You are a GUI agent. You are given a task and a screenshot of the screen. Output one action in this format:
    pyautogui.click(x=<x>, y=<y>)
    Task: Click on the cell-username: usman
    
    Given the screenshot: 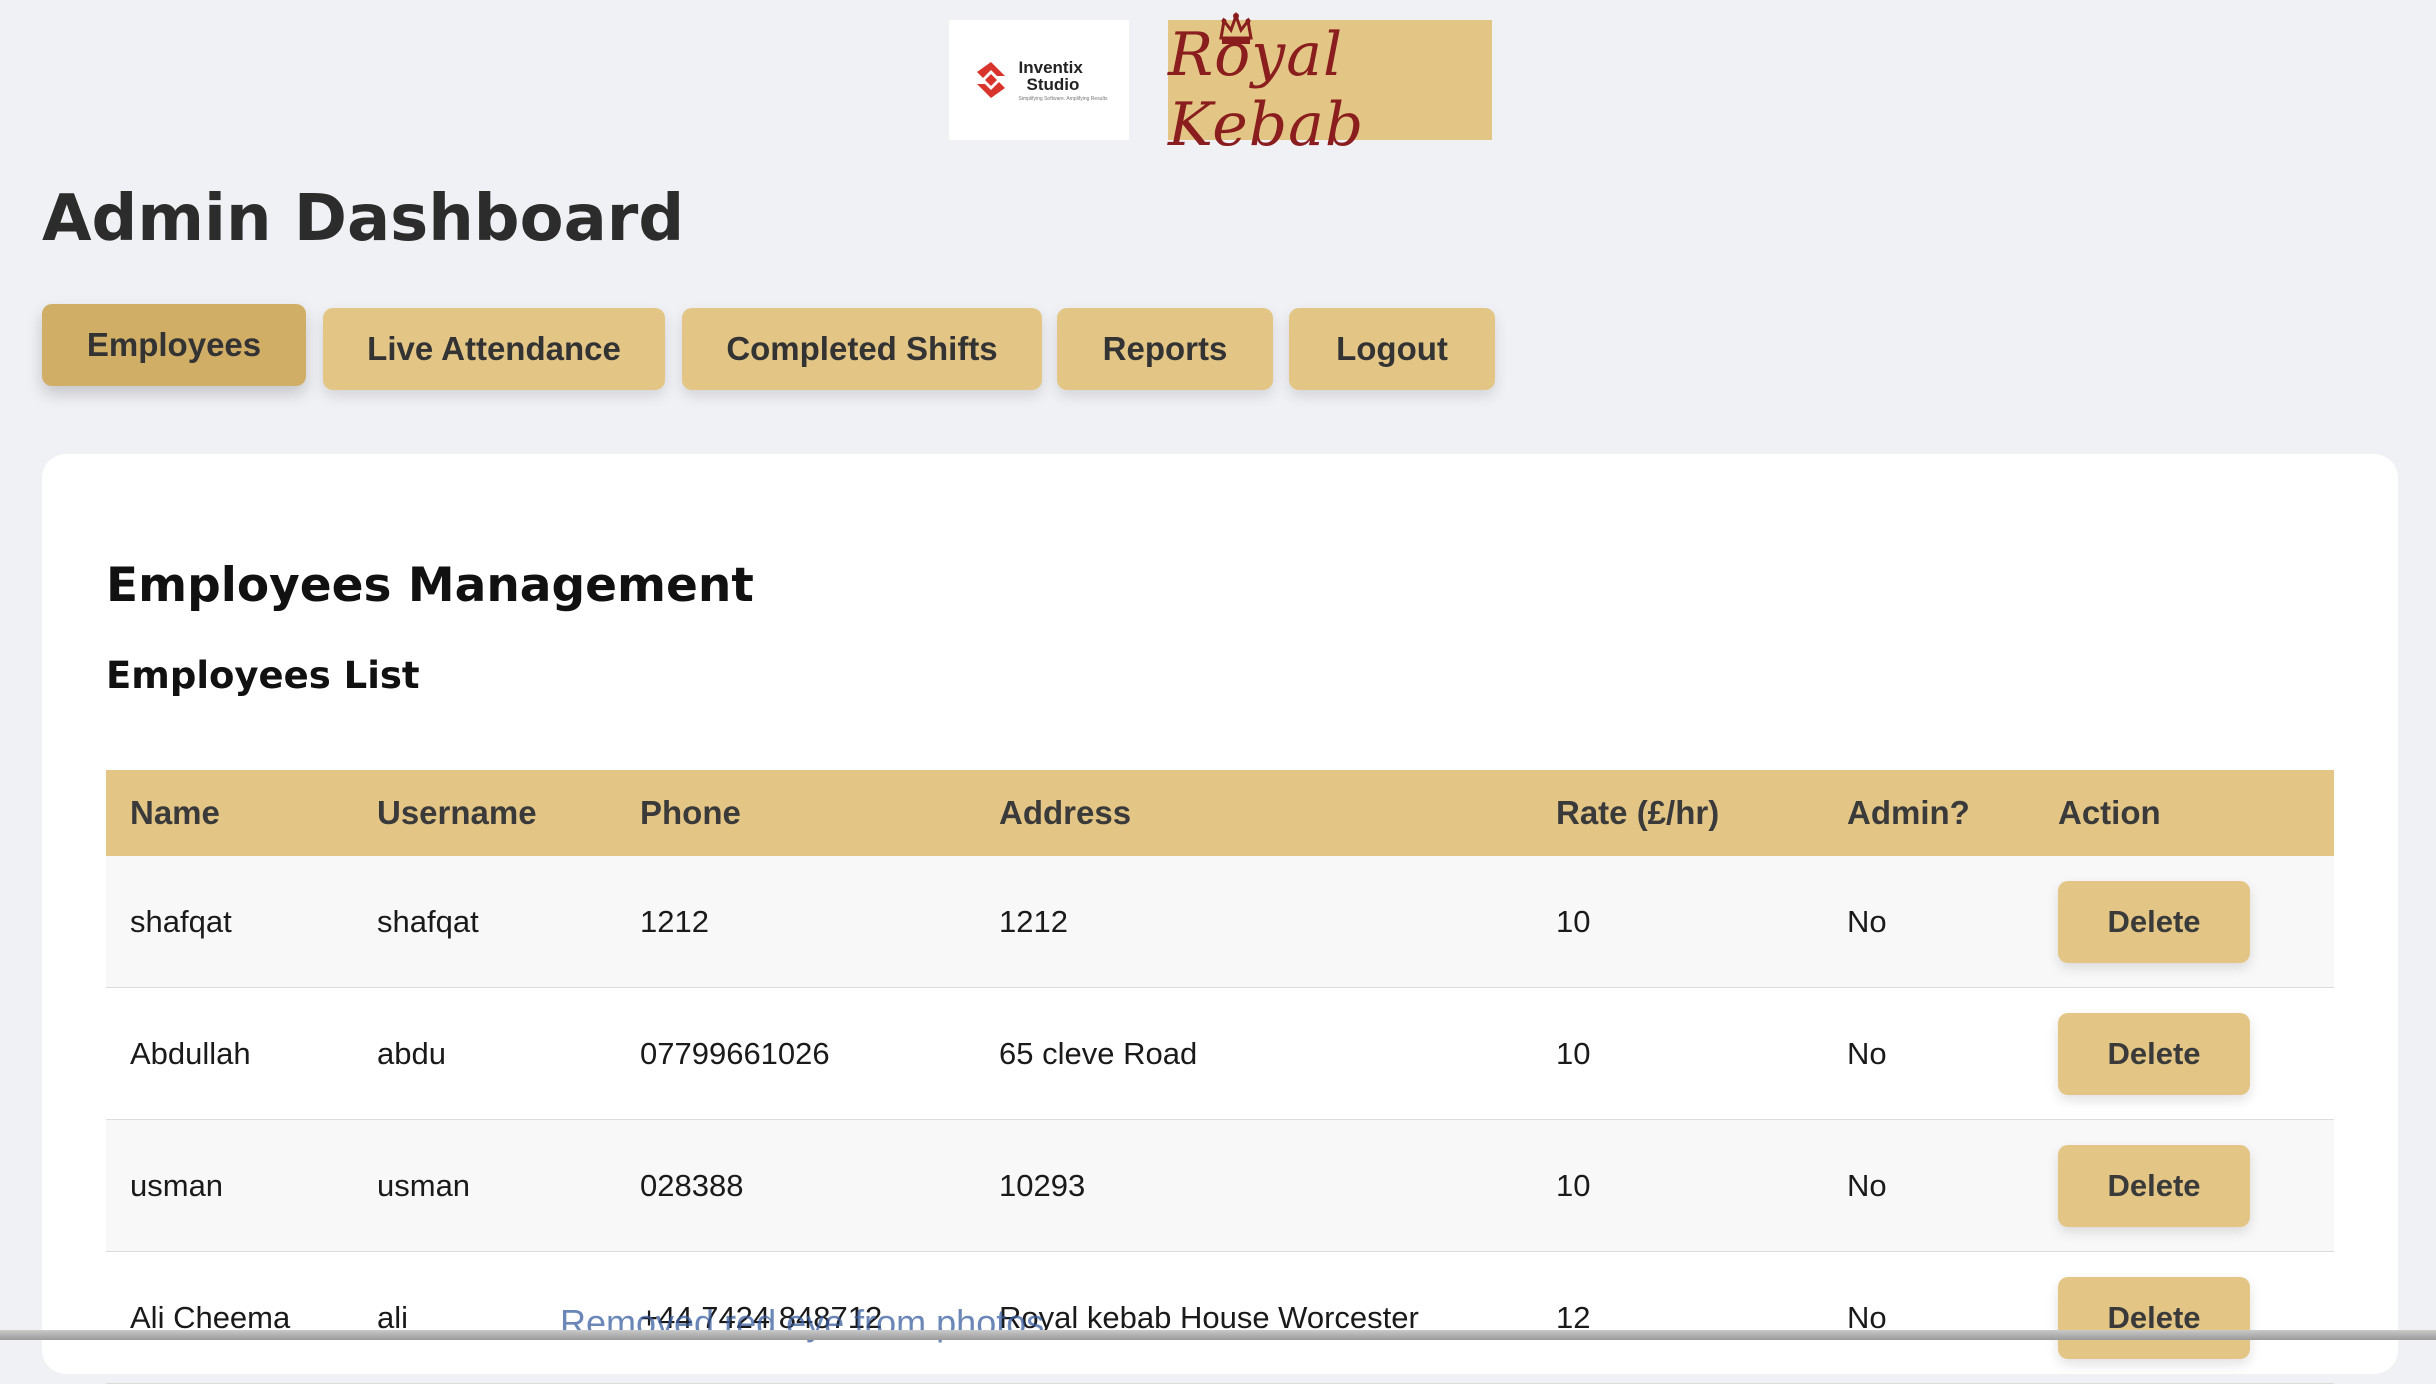 What is the action you would take?
    pyautogui.click(x=484, y=1185)
    